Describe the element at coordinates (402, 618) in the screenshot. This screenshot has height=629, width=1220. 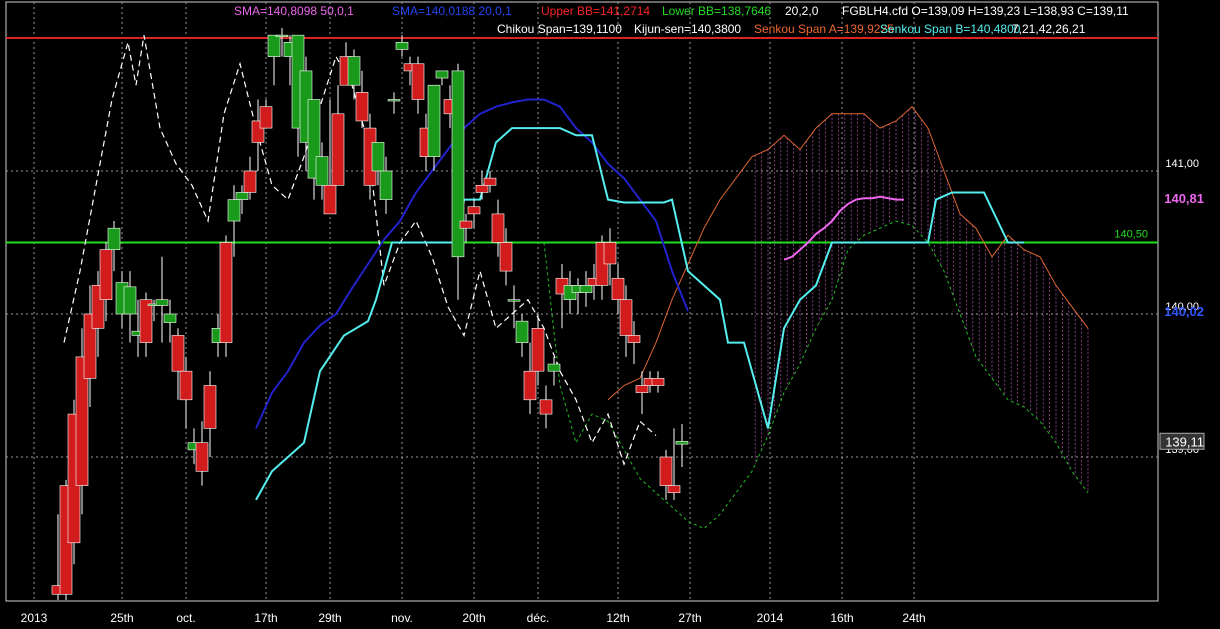
I see `x-tick-label: nov.` at that location.